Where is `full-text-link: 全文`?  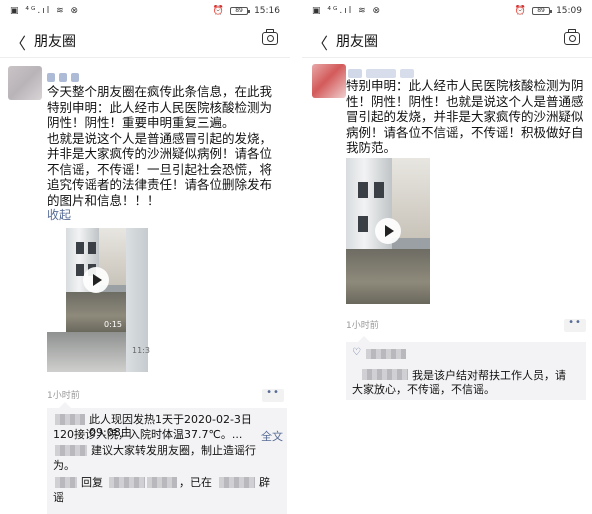 full-text-link: 全文 is located at coordinates (272, 436).